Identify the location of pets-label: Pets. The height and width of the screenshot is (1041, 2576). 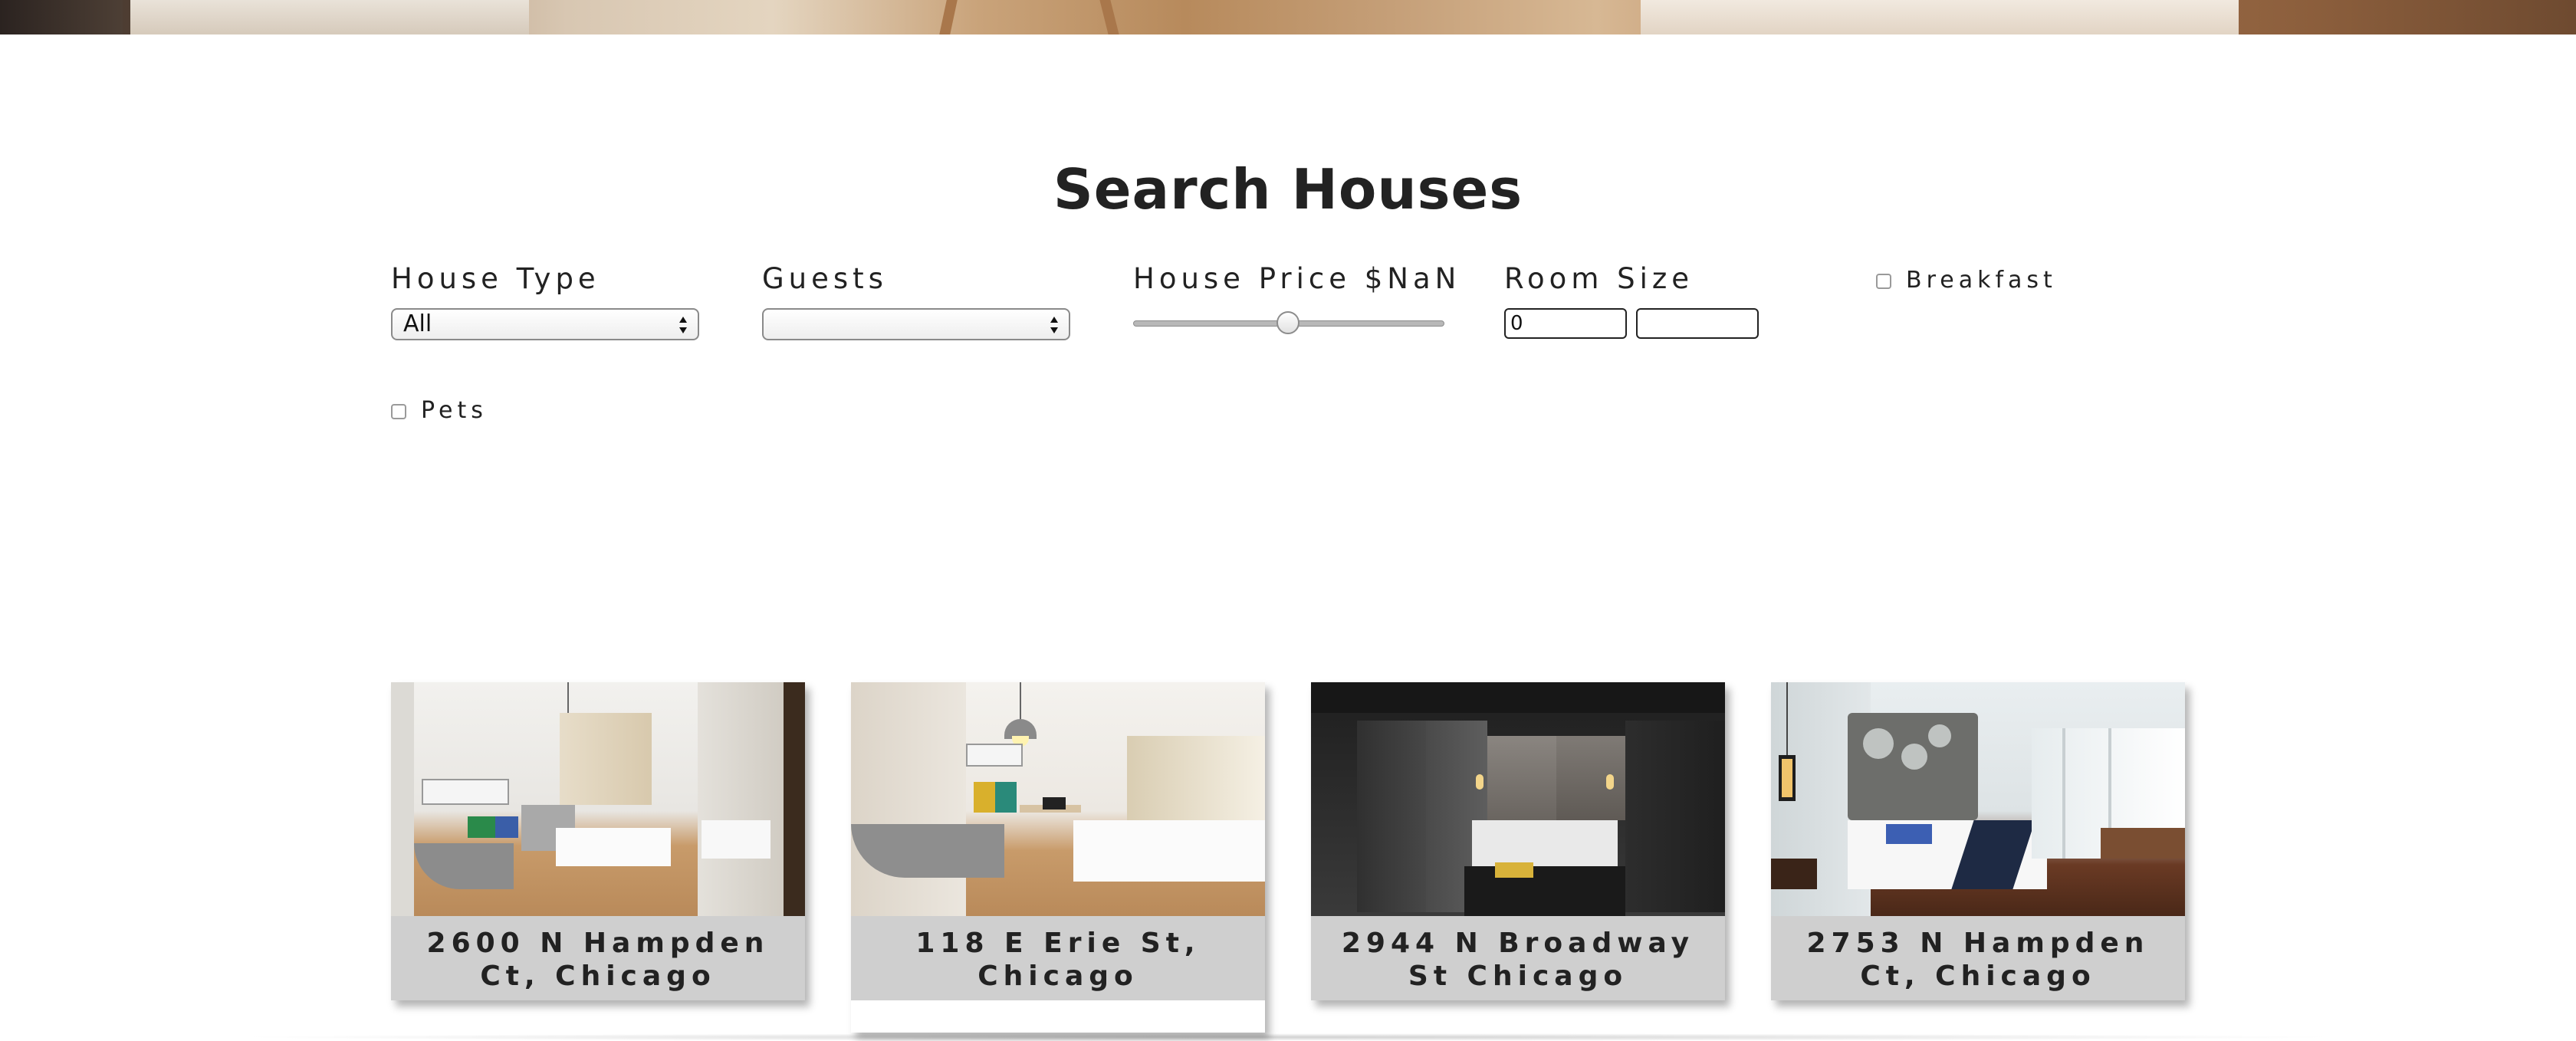
(455, 411).